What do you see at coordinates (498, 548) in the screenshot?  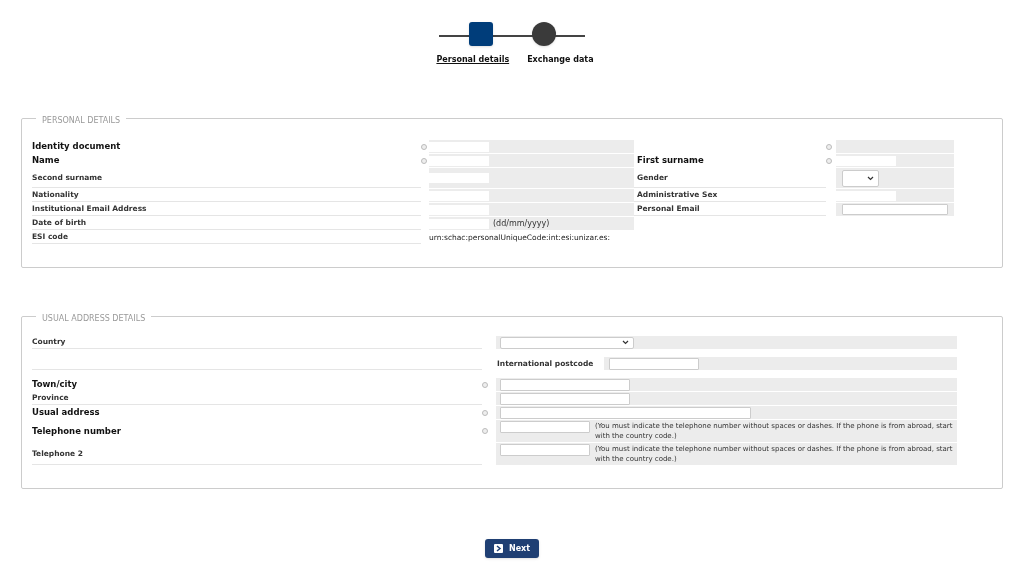 I see `chevron-right-icon` at bounding box center [498, 548].